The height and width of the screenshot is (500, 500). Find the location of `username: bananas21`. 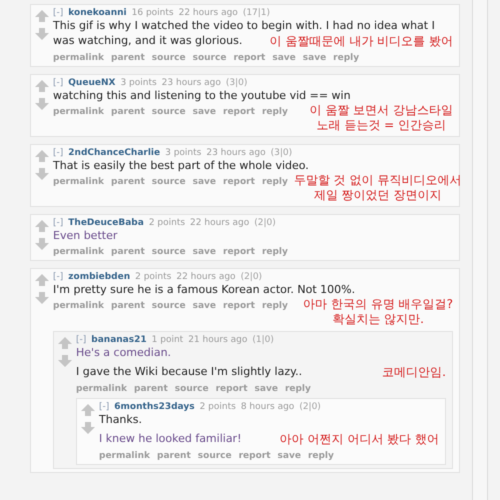

username: bananas21 is located at coordinates (119, 340).